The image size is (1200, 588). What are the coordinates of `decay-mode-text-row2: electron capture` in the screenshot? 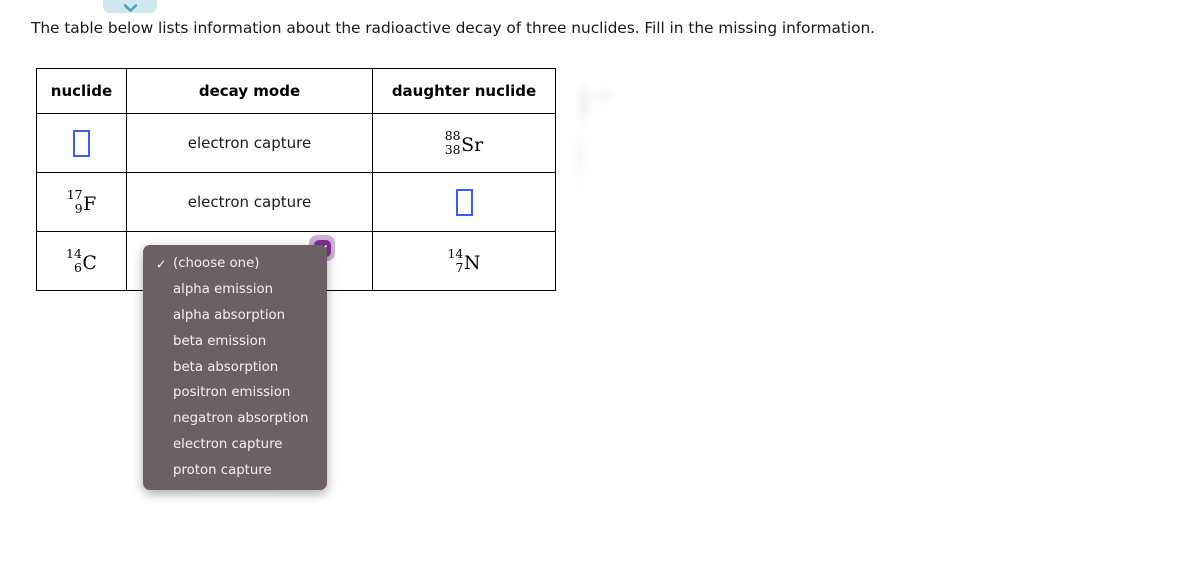 It's located at (249, 202).